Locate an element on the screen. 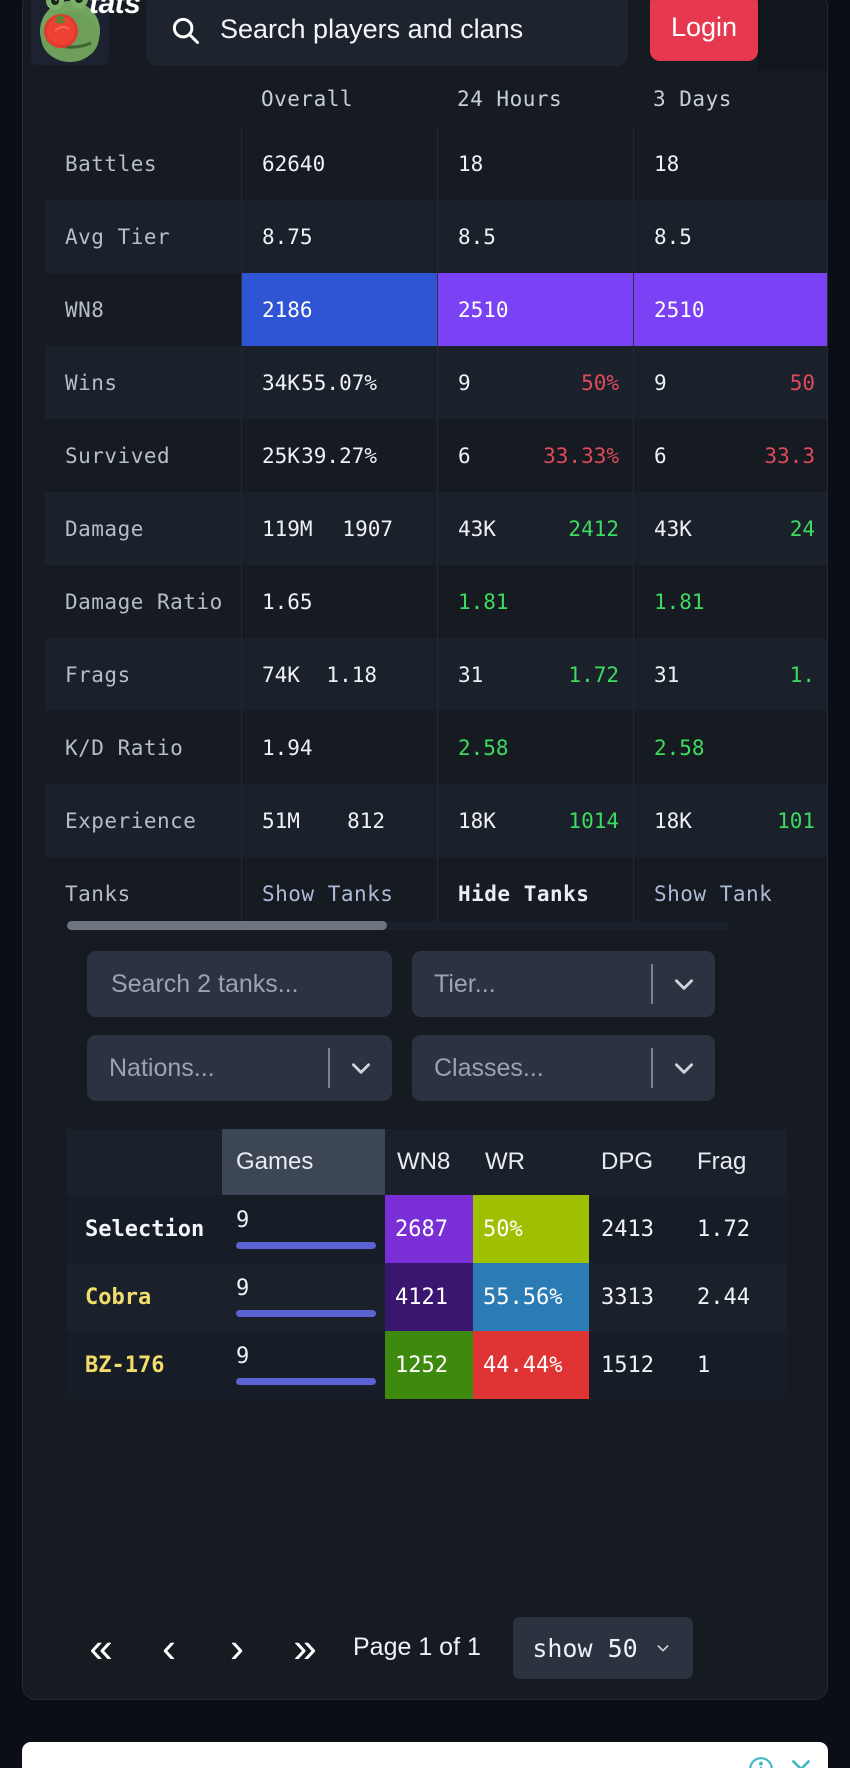  cell-24h: 1.81 is located at coordinates (535, 601).